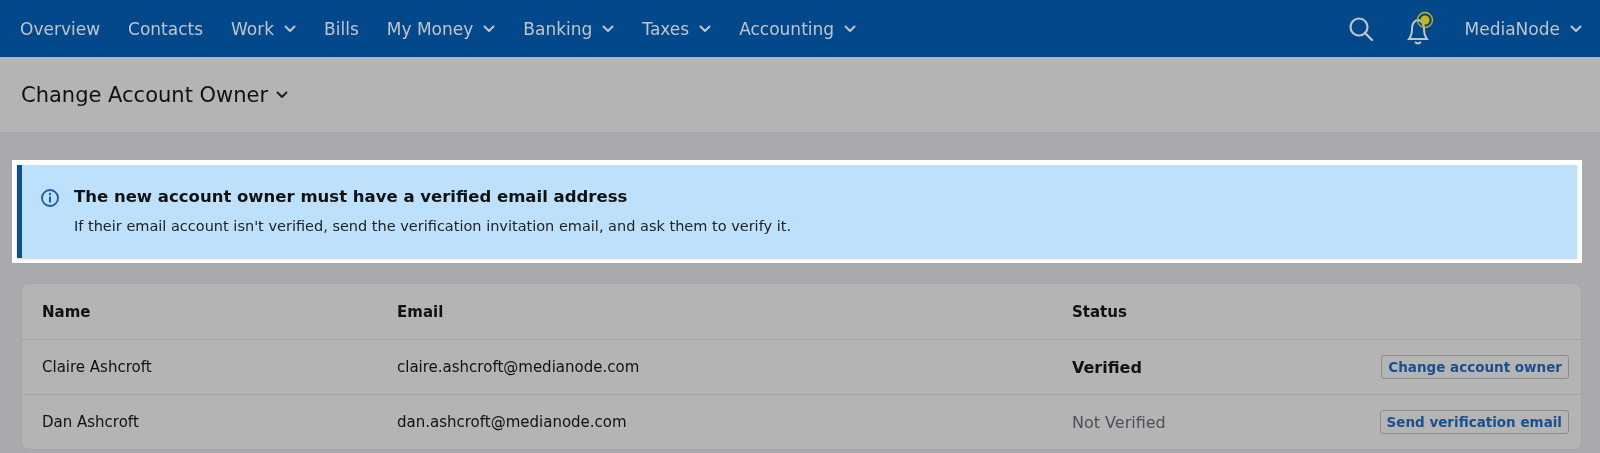 This screenshot has height=453, width=1600. What do you see at coordinates (432, 226) in the screenshot?
I see `notice-text: If their email account isn't verified, send the verification invitation email, and ask them to verify it.` at bounding box center [432, 226].